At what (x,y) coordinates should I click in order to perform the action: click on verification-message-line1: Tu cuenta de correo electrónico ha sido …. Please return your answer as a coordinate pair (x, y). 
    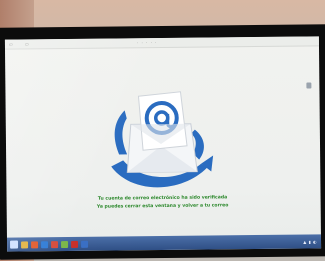
    Looking at the image, I should click on (162, 198).